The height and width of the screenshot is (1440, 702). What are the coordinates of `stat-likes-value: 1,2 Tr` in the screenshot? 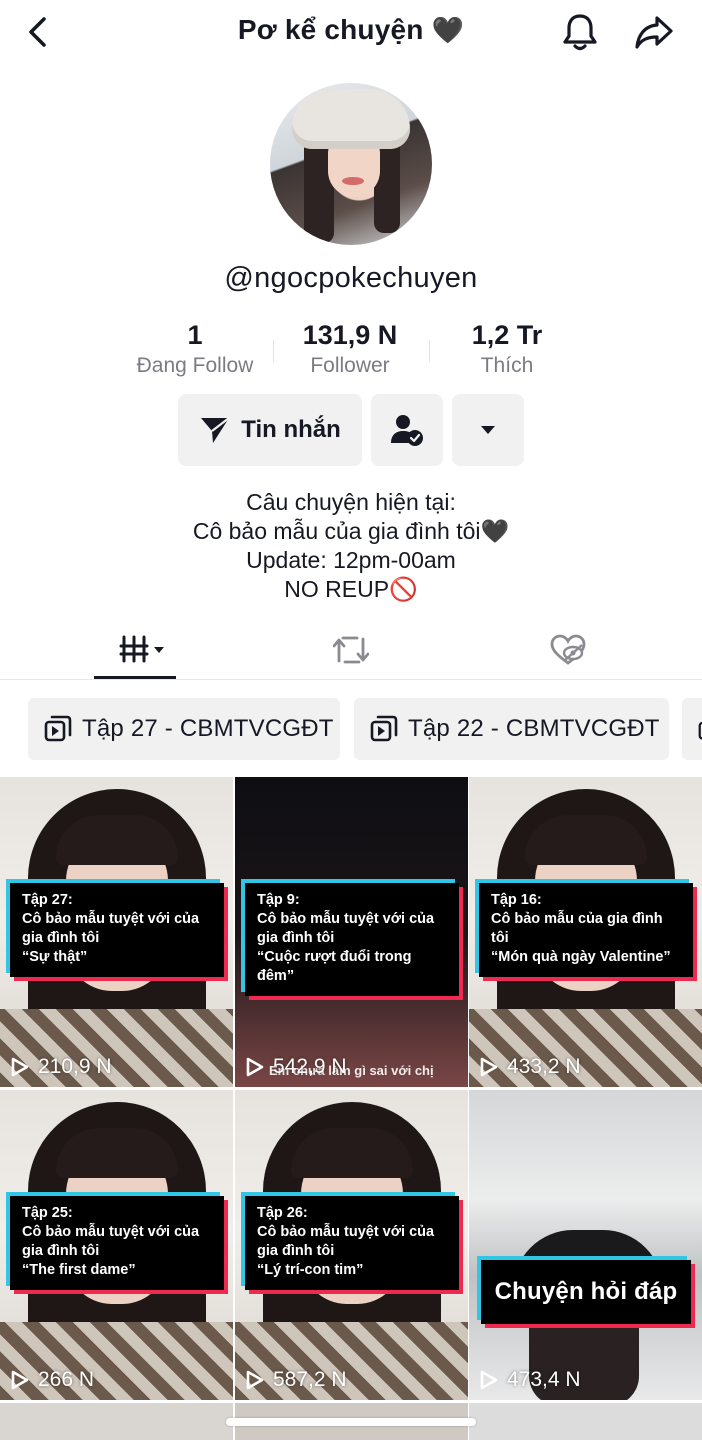 It's located at (507, 335).